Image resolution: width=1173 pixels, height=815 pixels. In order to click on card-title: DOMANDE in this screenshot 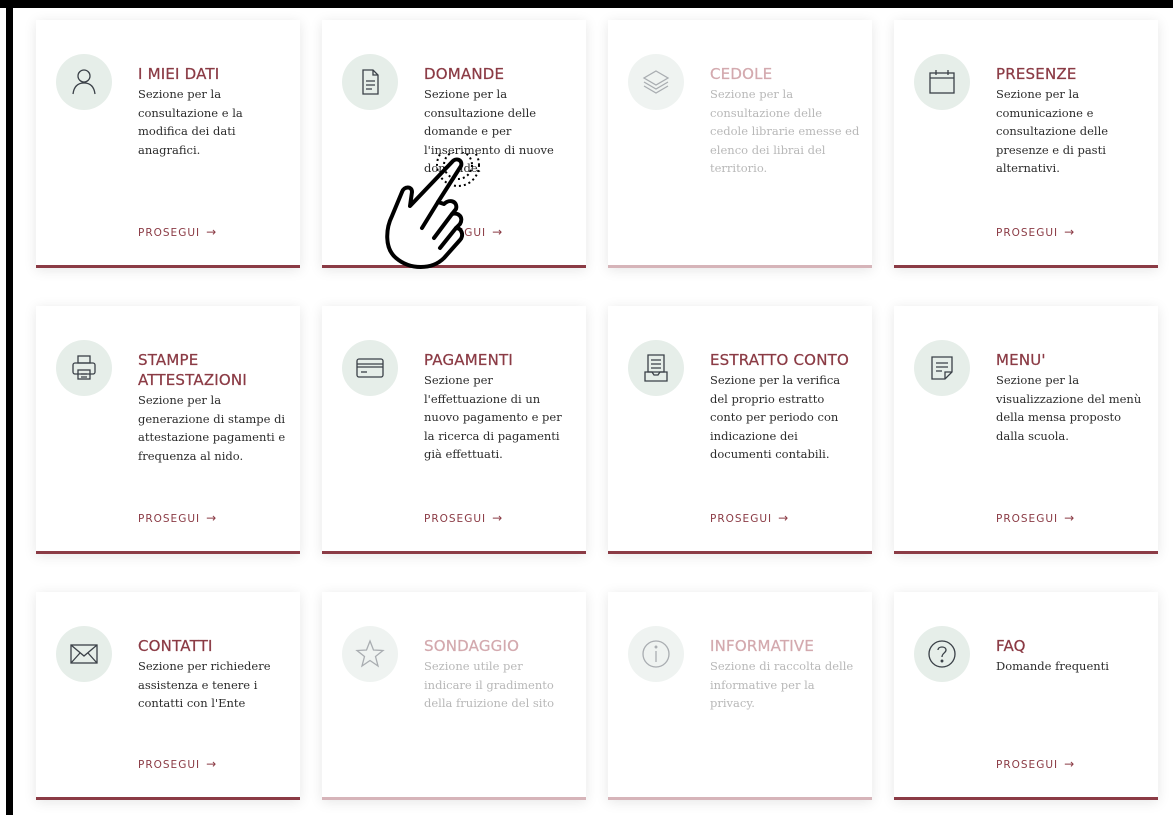, I will do `click(464, 74)`.